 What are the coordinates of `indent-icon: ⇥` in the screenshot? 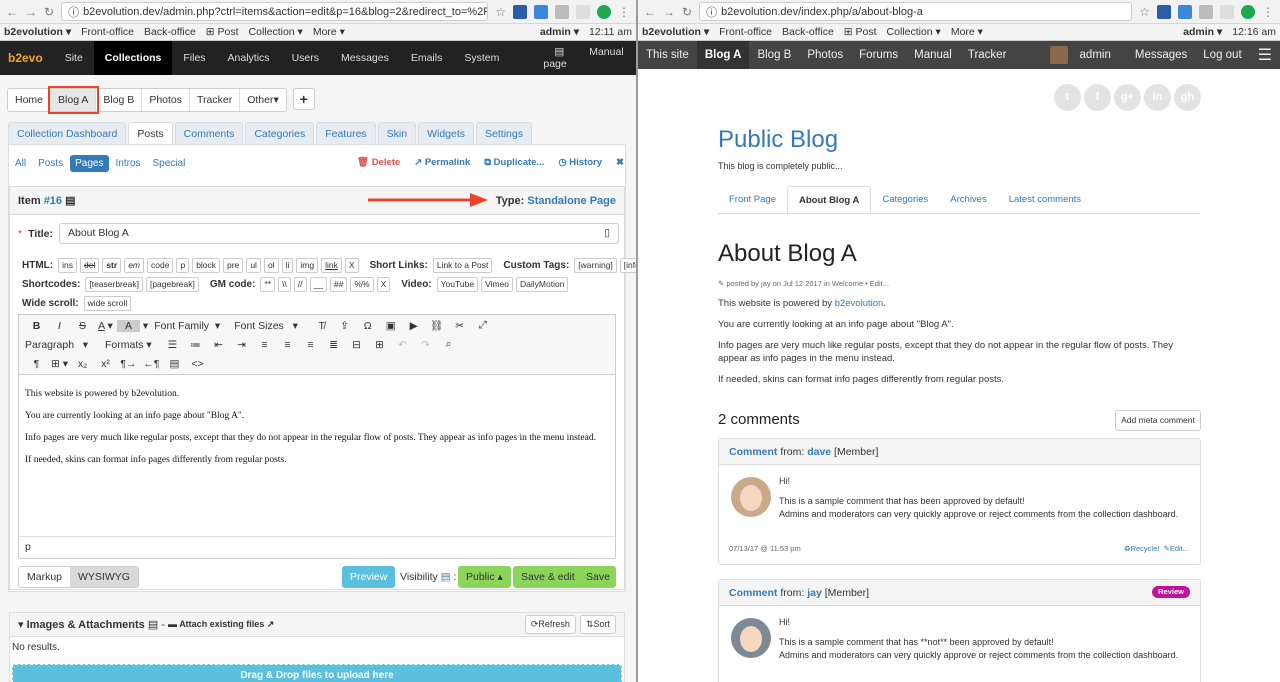 It's located at (241, 345).